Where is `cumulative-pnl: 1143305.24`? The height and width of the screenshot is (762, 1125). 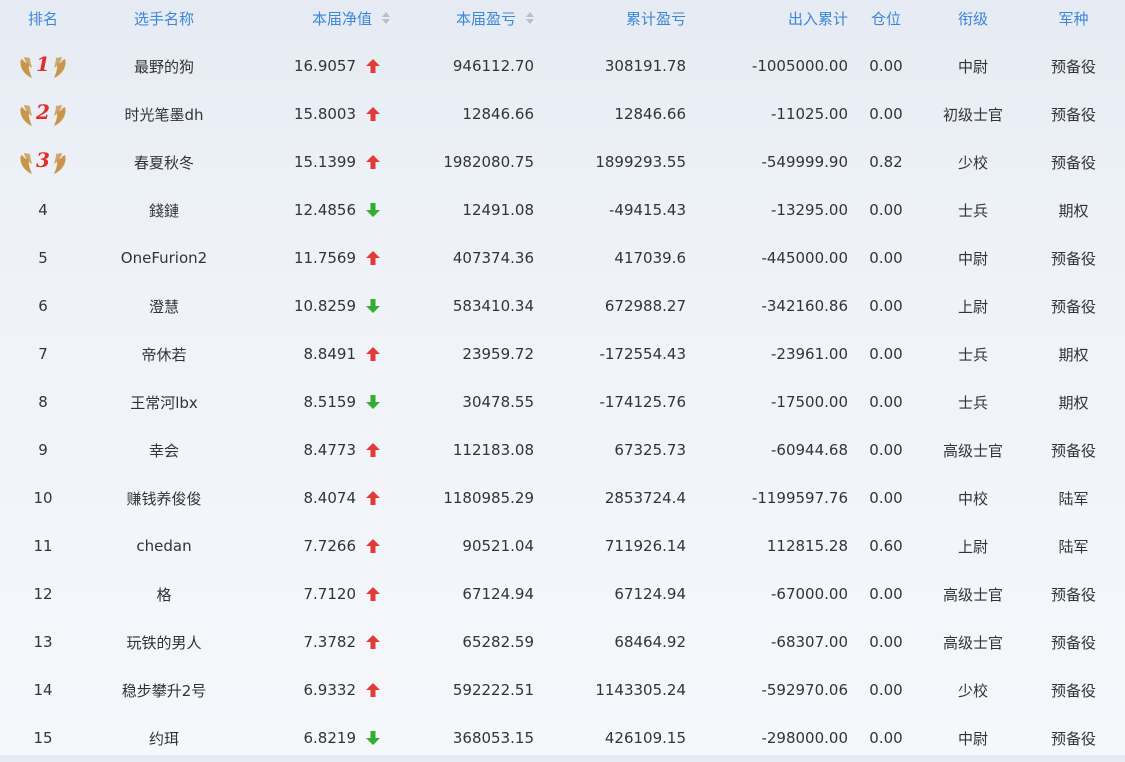 cumulative-pnl: 1143305.24 is located at coordinates (640, 690).